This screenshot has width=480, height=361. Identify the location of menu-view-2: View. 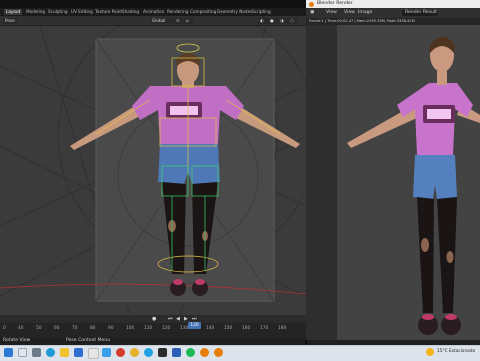
(349, 13).